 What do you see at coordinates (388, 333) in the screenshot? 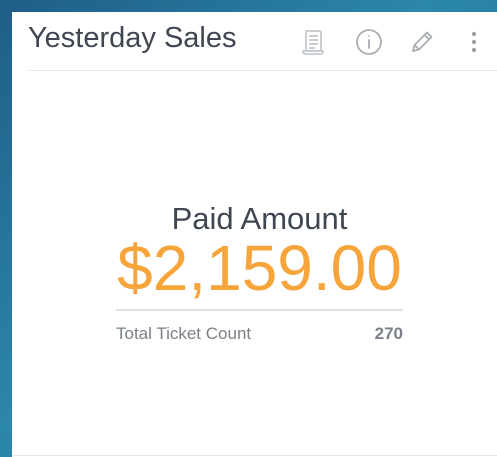
I see `ticket-count-value: 270` at bounding box center [388, 333].